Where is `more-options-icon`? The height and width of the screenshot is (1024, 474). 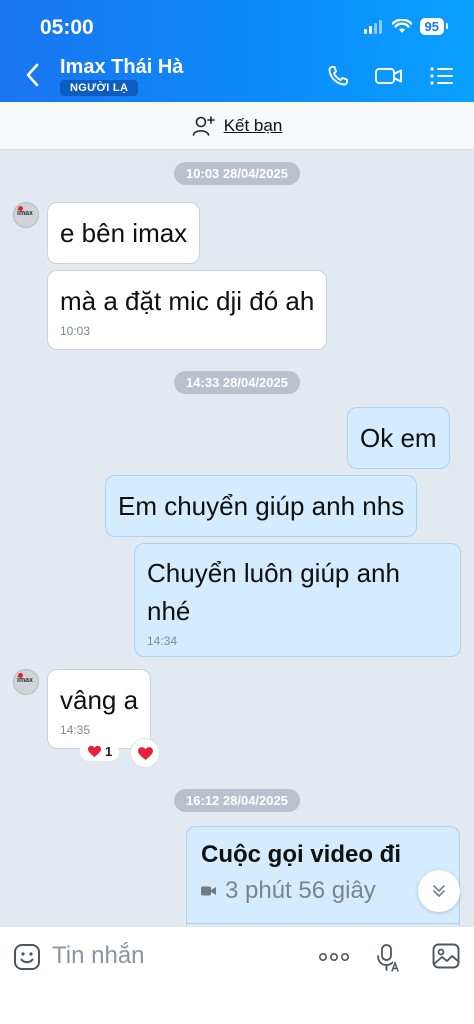 more-options-icon is located at coordinates (334, 957).